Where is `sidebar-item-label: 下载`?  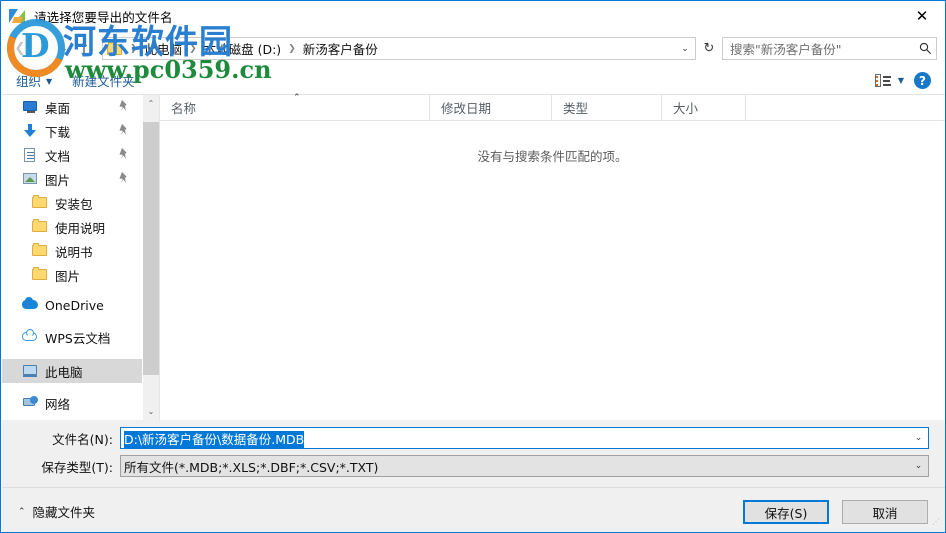 sidebar-item-label: 下载 is located at coordinates (58, 132).